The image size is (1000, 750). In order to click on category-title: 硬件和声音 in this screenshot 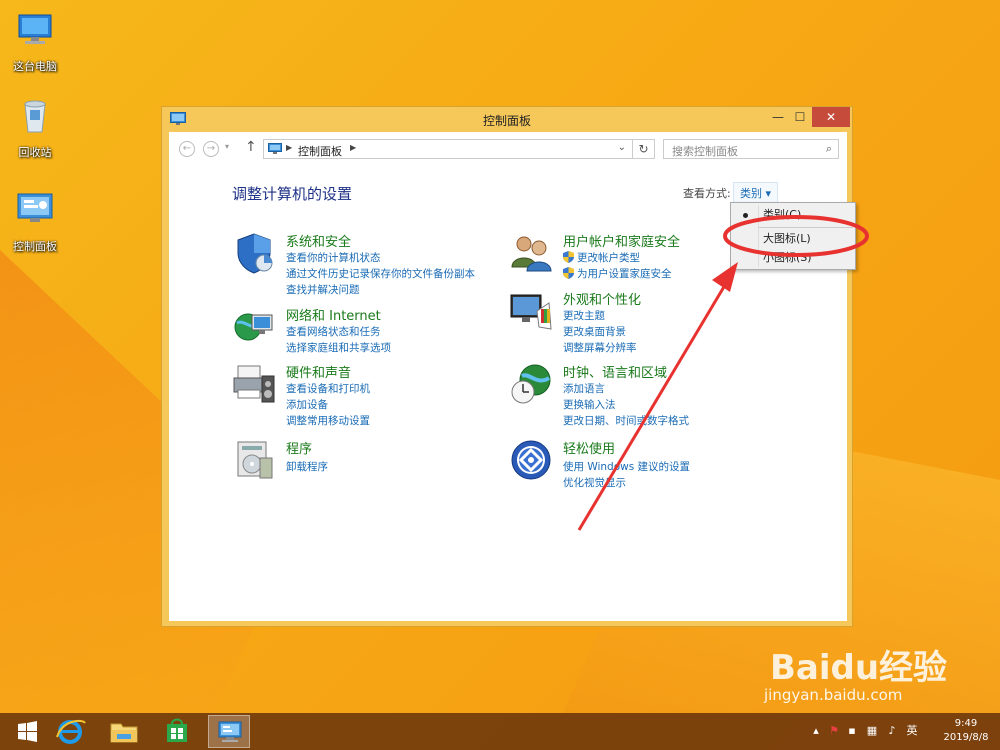, I will do `click(318, 371)`.